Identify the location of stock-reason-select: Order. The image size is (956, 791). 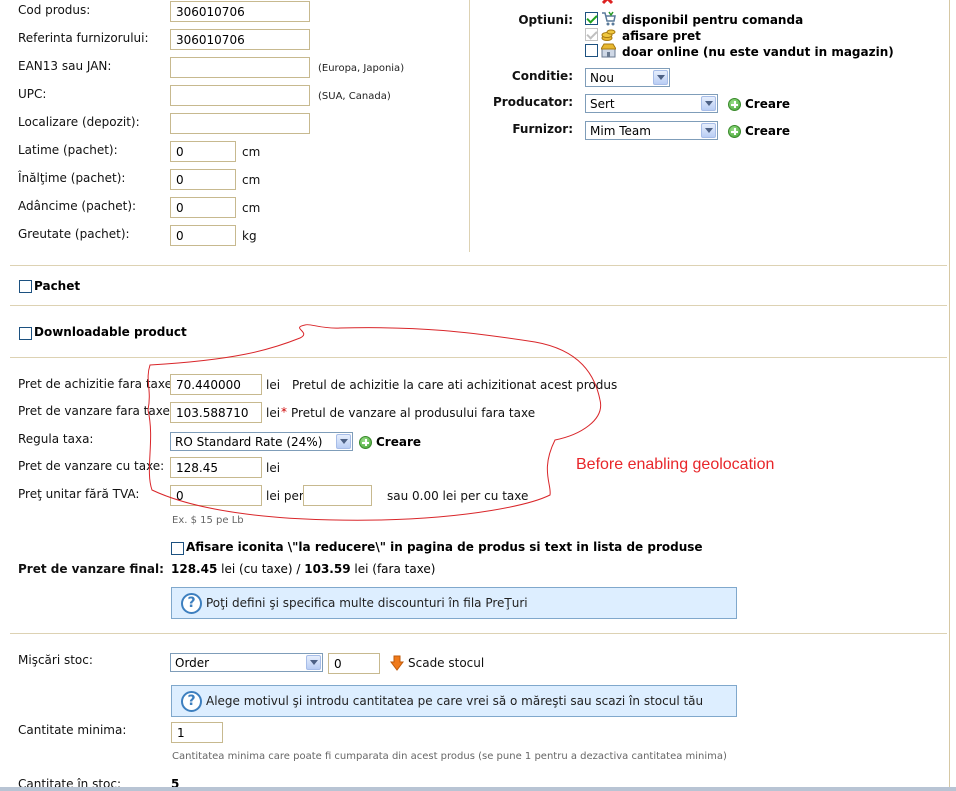
(246, 662).